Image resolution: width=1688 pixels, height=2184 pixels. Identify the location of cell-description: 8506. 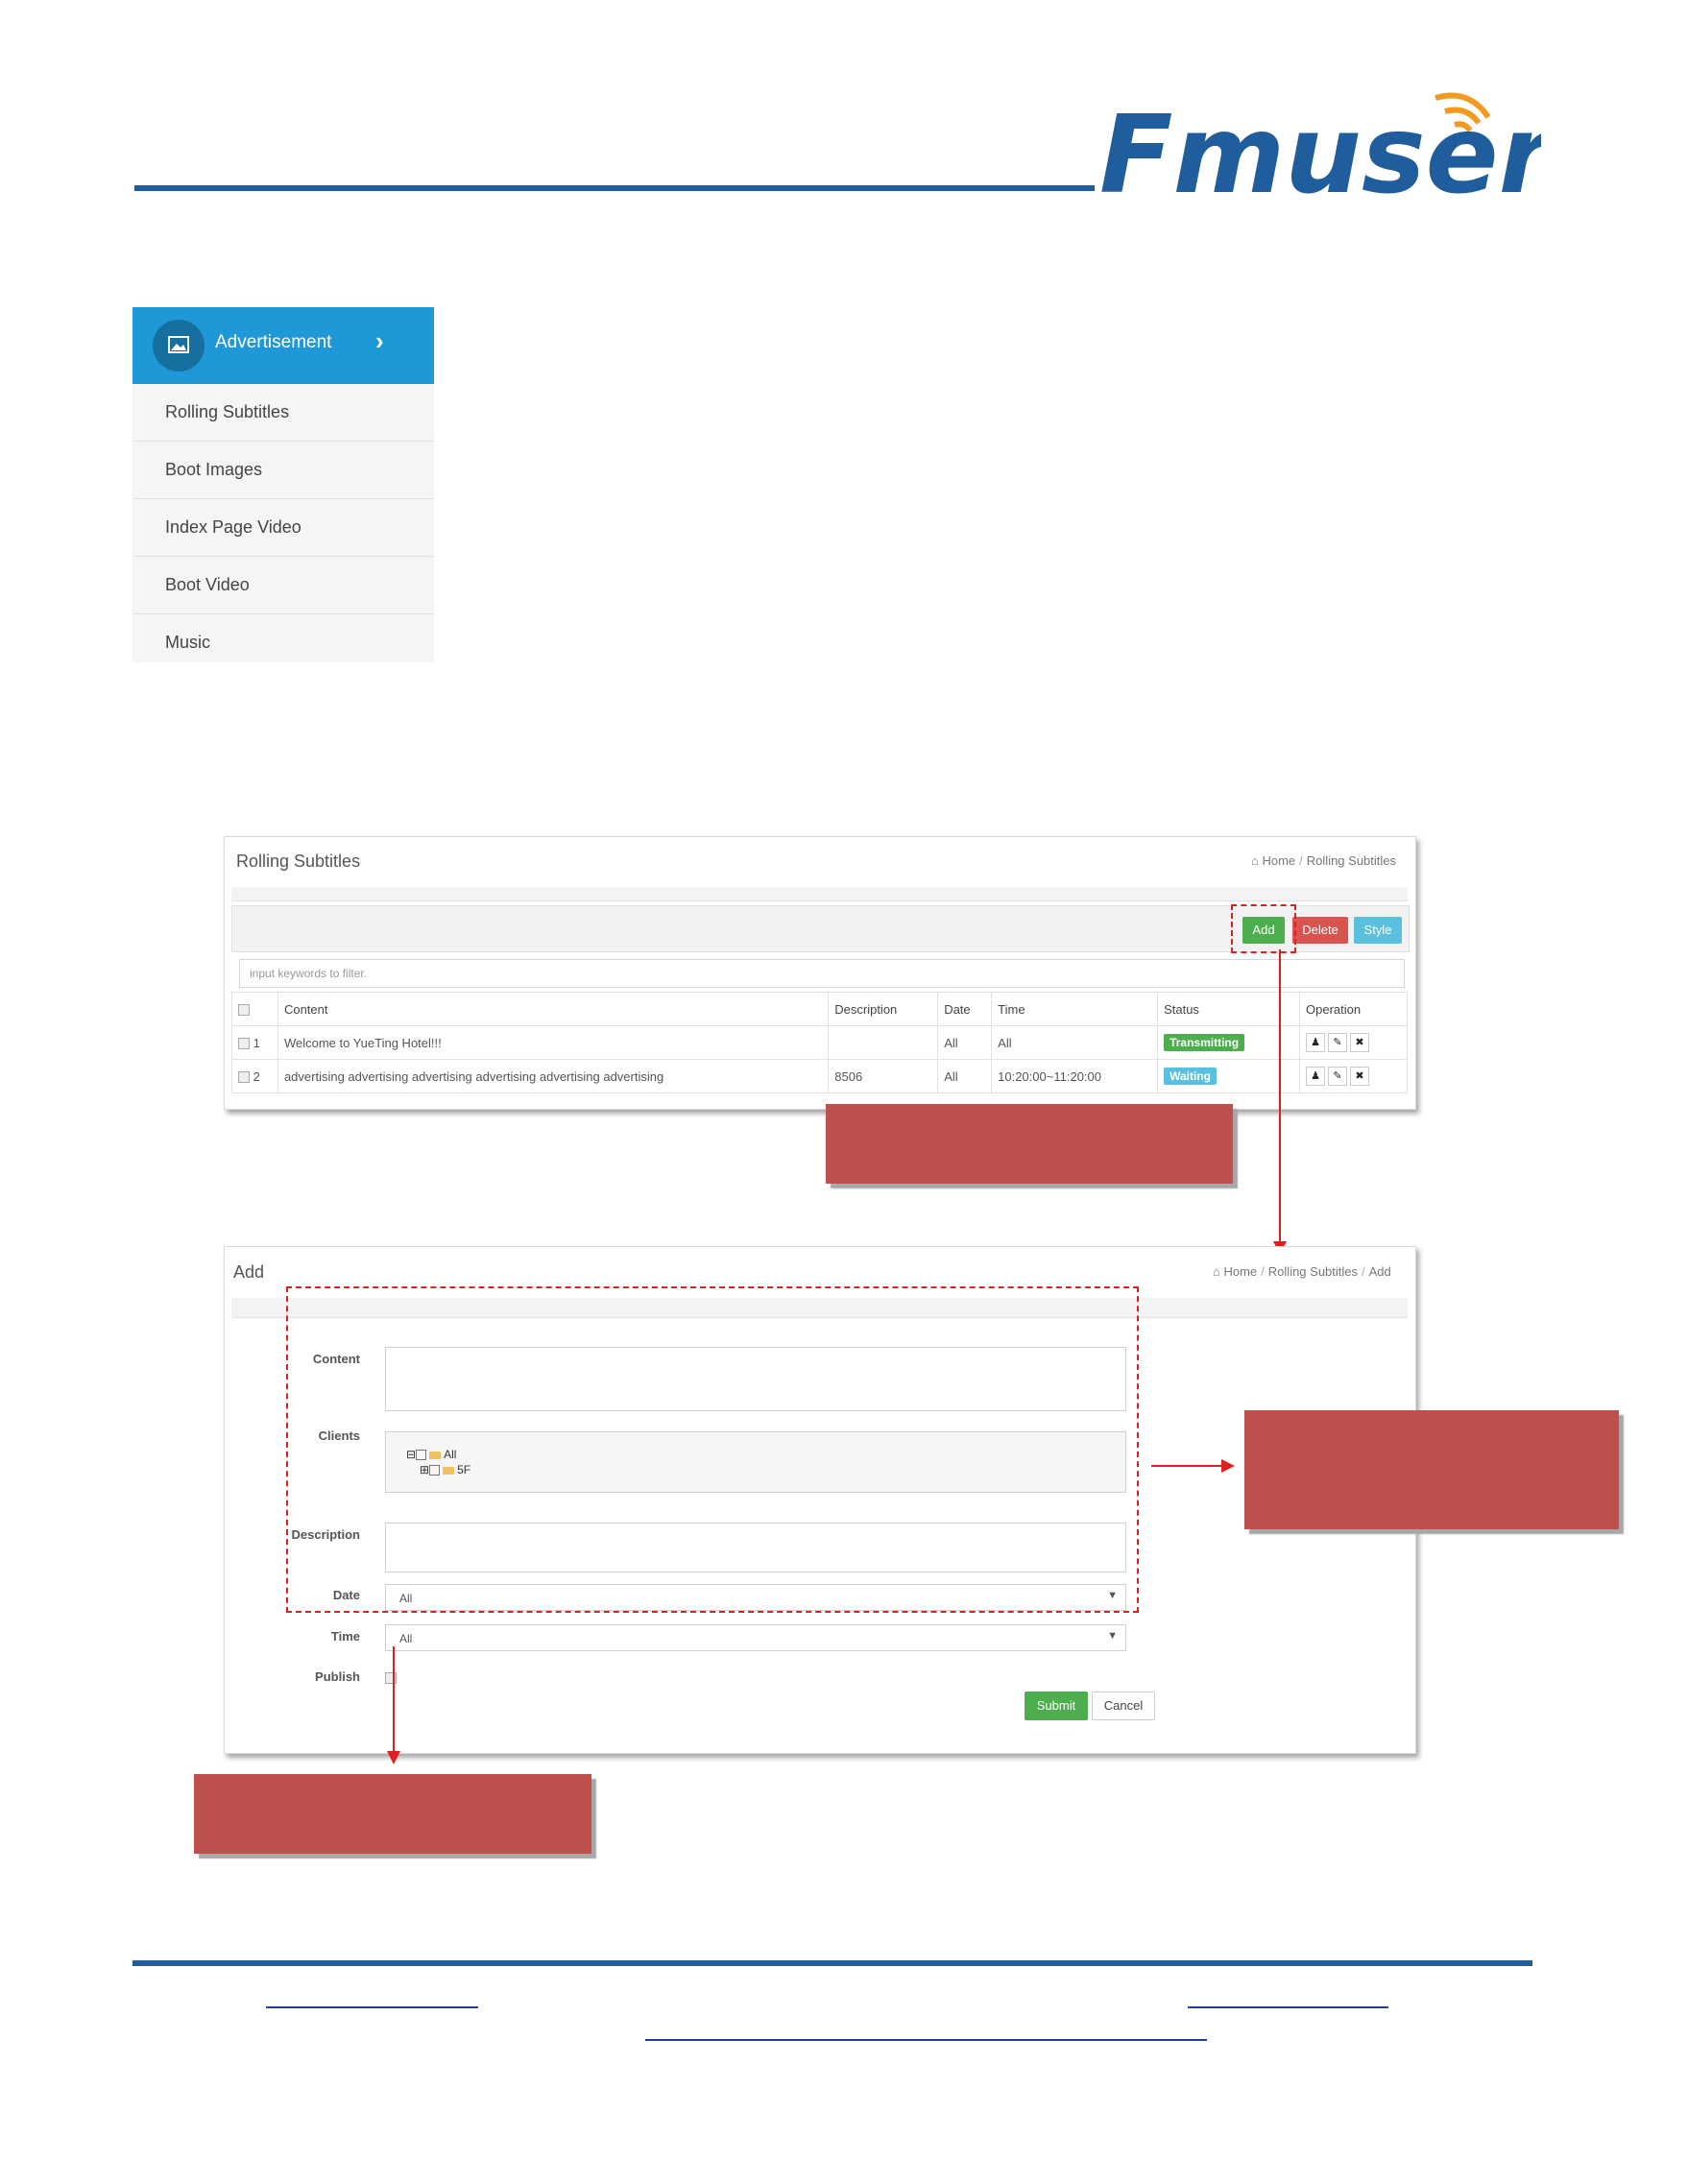
(884, 1076).